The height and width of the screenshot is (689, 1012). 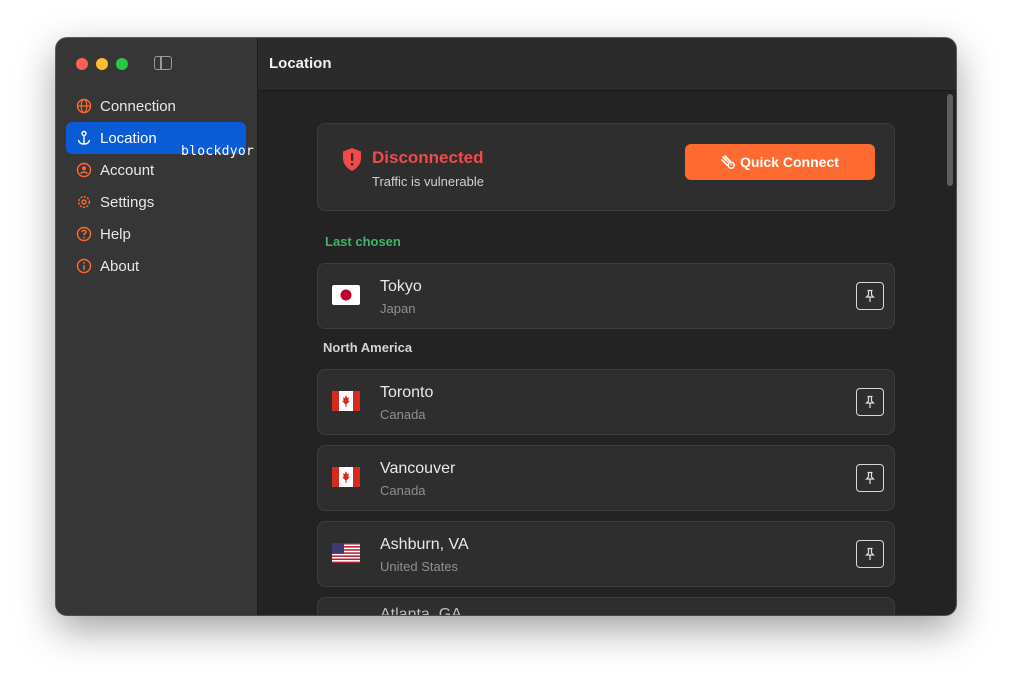 What do you see at coordinates (120, 266) in the screenshot?
I see `sidebar-item-label: About` at bounding box center [120, 266].